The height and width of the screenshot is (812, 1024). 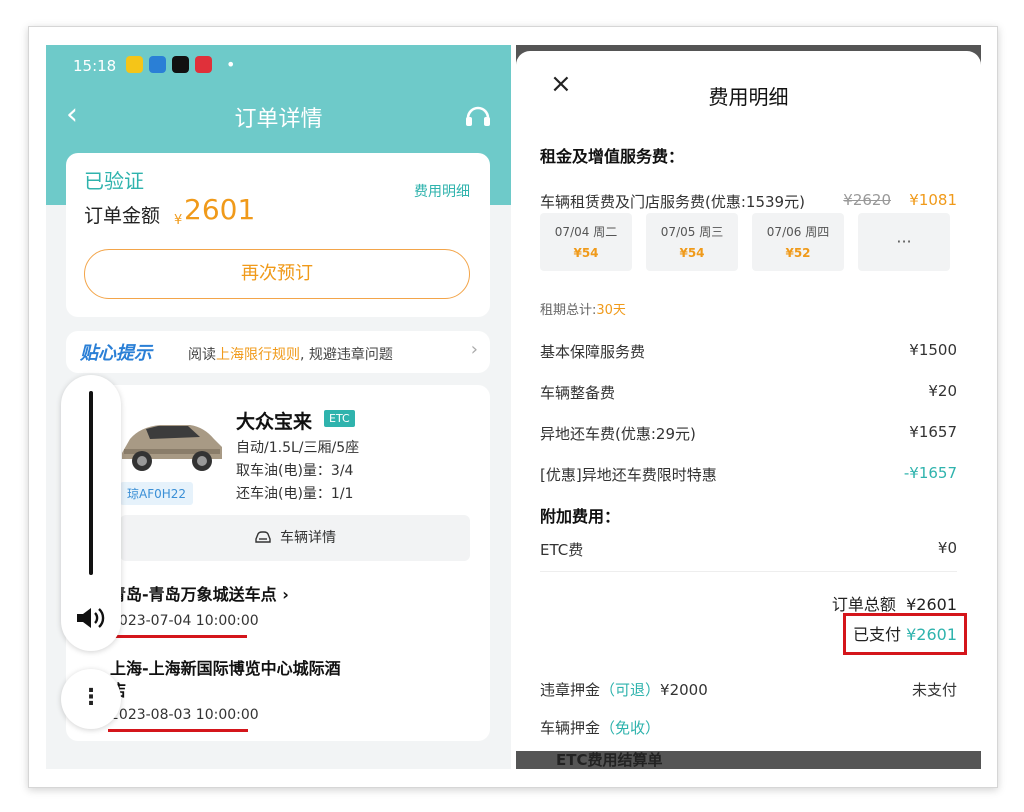 What do you see at coordinates (904, 634) in the screenshot?
I see `paid-amount: 已支付 ¥2601` at bounding box center [904, 634].